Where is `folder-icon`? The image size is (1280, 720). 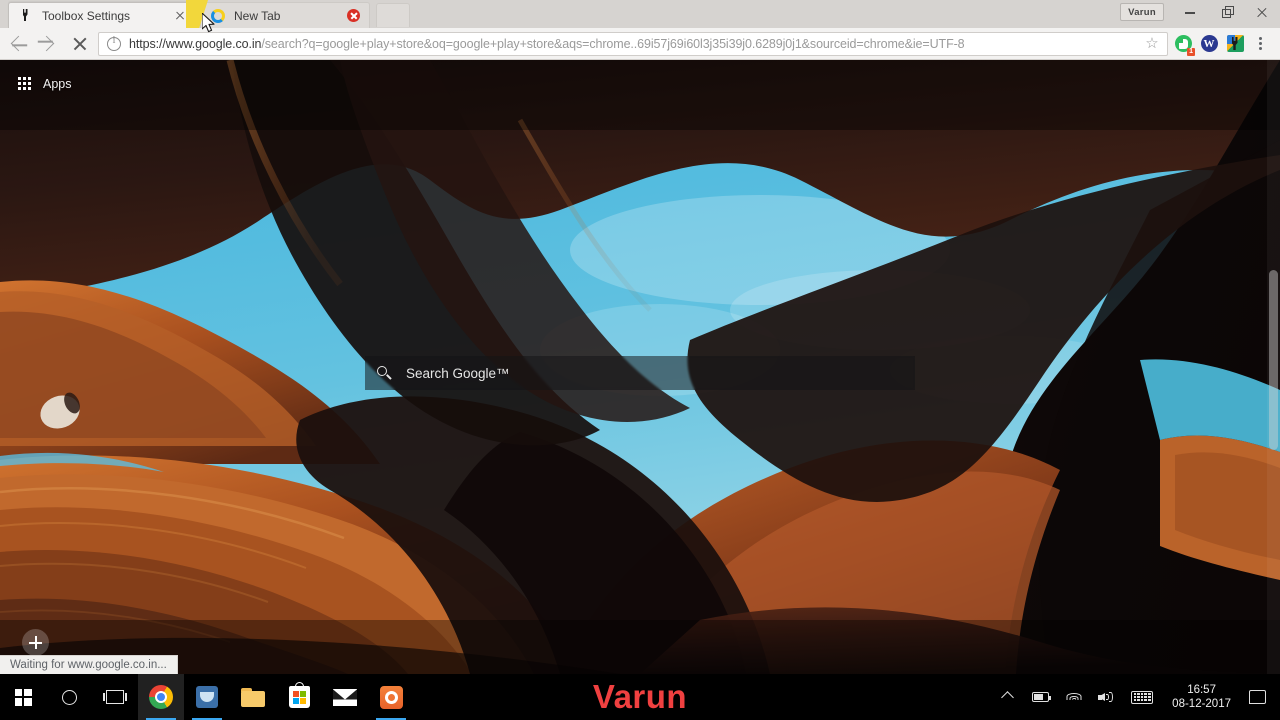 folder-icon is located at coordinates (253, 697).